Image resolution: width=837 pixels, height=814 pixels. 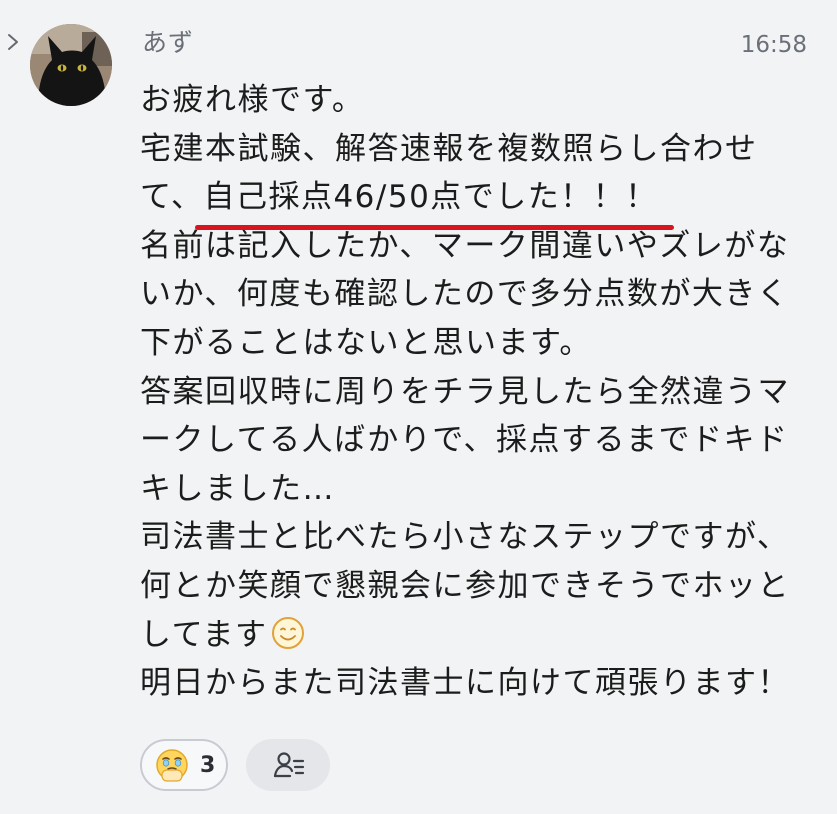 I want to click on reaction-button: 3, so click(x=184, y=765).